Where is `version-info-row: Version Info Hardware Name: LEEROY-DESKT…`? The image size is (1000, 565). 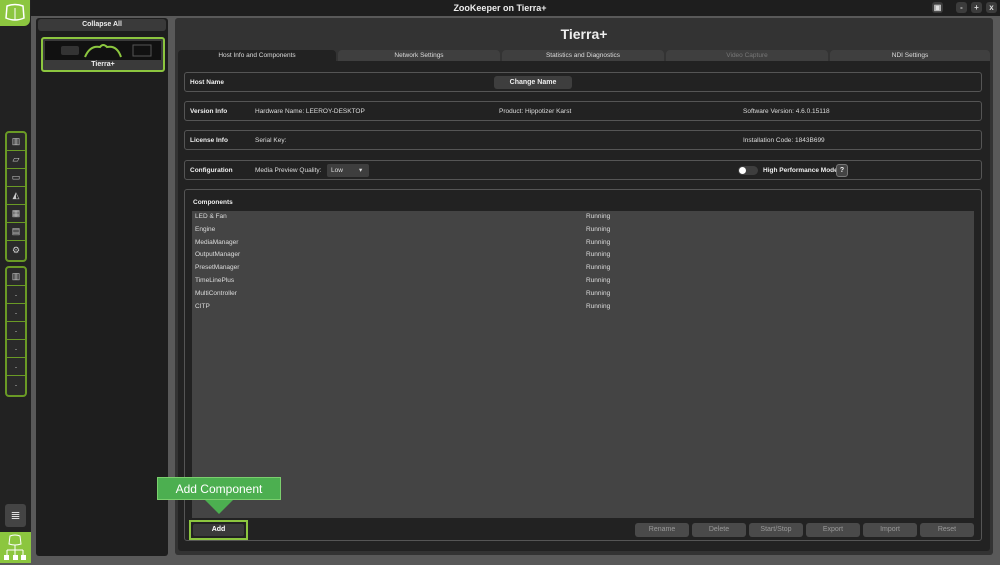
version-info-row: Version Info Hardware Name: LEEROY-DESKT… is located at coordinates (583, 111).